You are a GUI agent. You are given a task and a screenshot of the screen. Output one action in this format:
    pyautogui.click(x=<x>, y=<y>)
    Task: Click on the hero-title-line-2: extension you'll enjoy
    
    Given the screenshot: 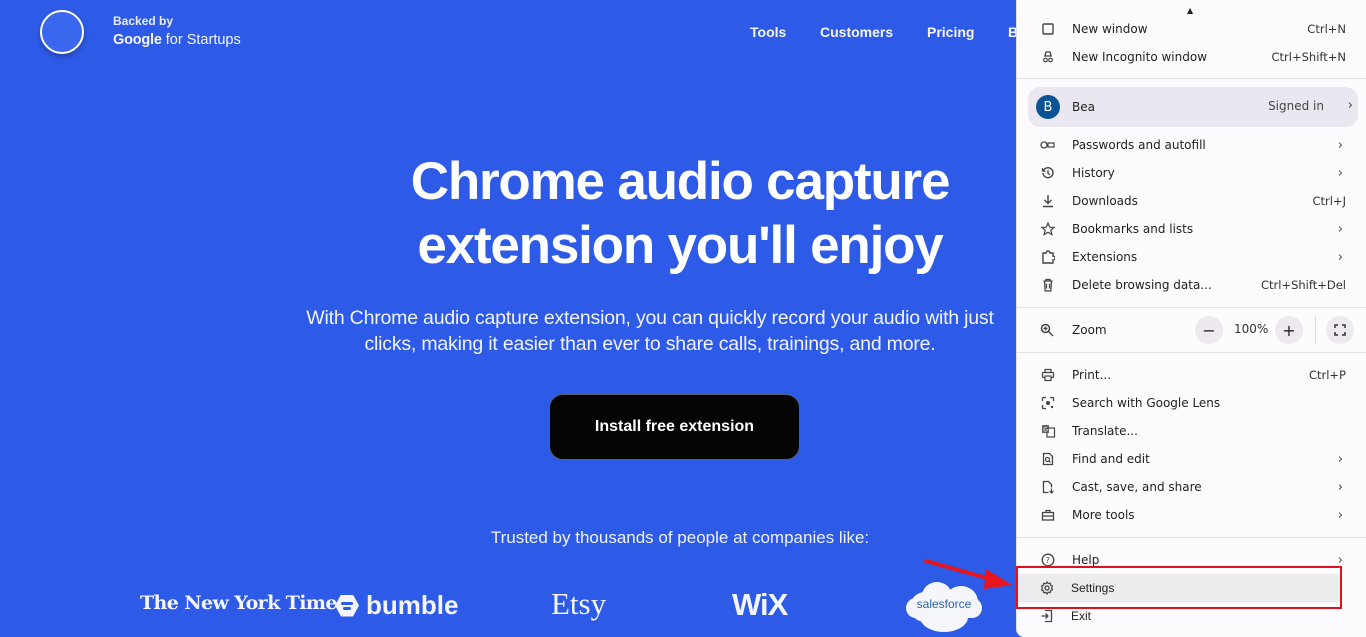 What is the action you would take?
    pyautogui.click(x=680, y=245)
    